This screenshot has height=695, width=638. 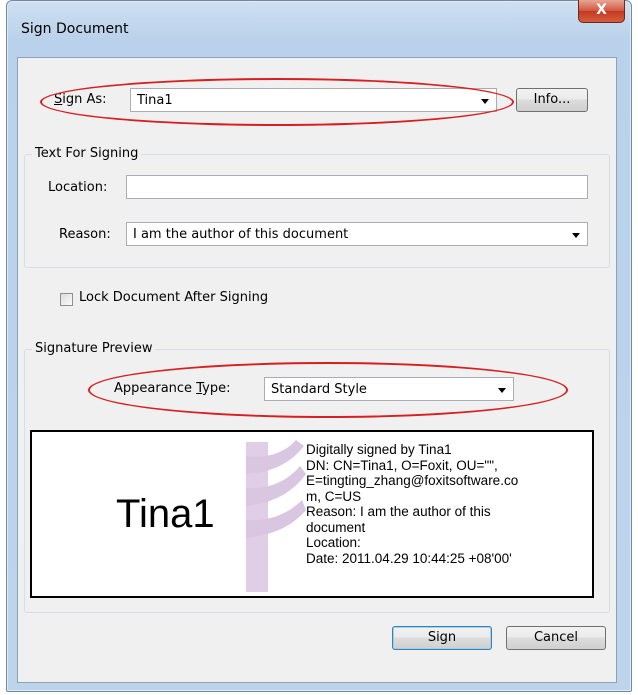 What do you see at coordinates (216, 388) in the screenshot?
I see `appearance-type-label-rest: ype:` at bounding box center [216, 388].